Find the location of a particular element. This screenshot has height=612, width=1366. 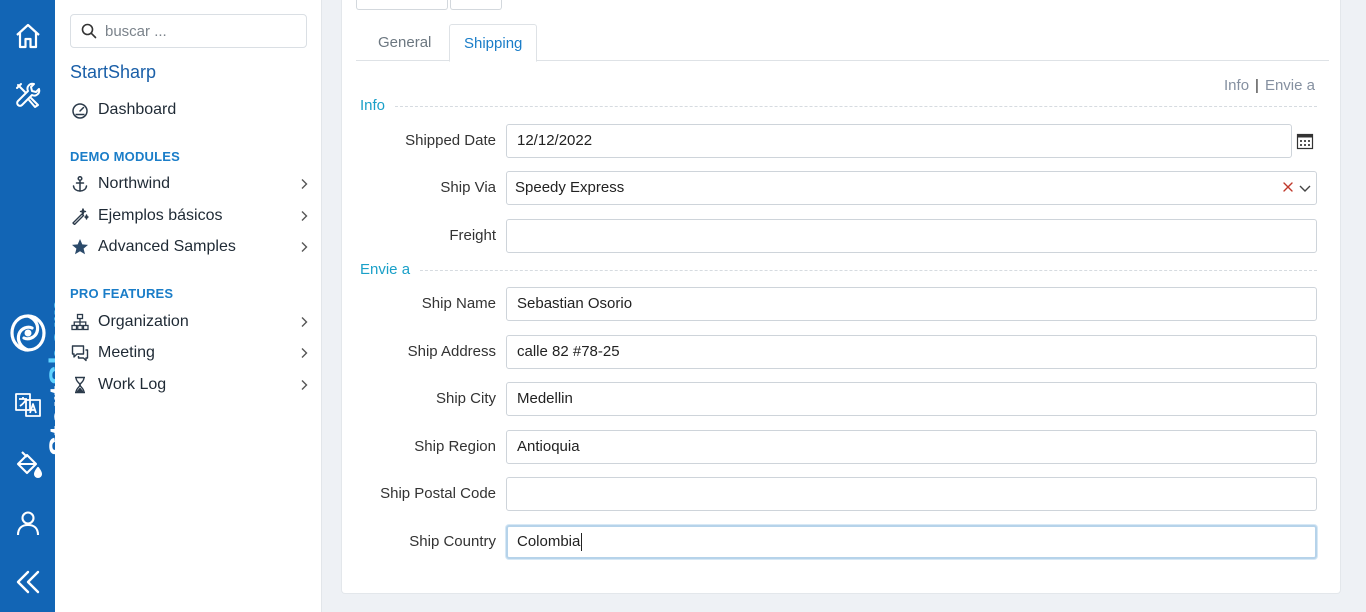

star-icon is located at coordinates (80, 247).